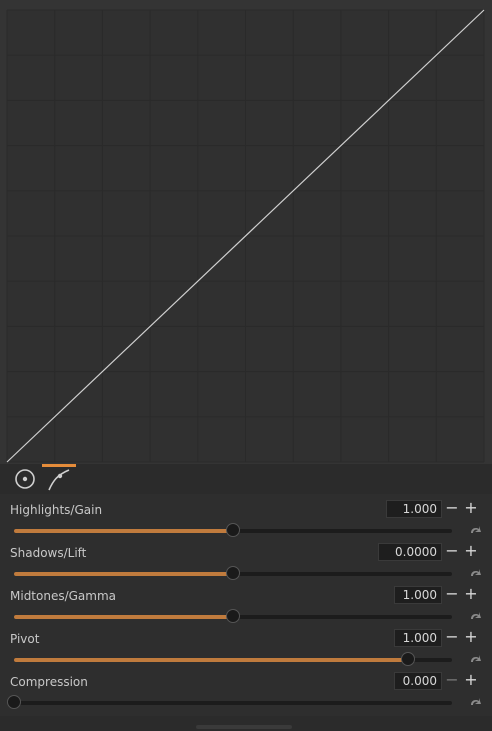 The image size is (492, 731). Describe the element at coordinates (414, 509) in the screenshot. I see `highlights-gain-value: 1.000` at that location.